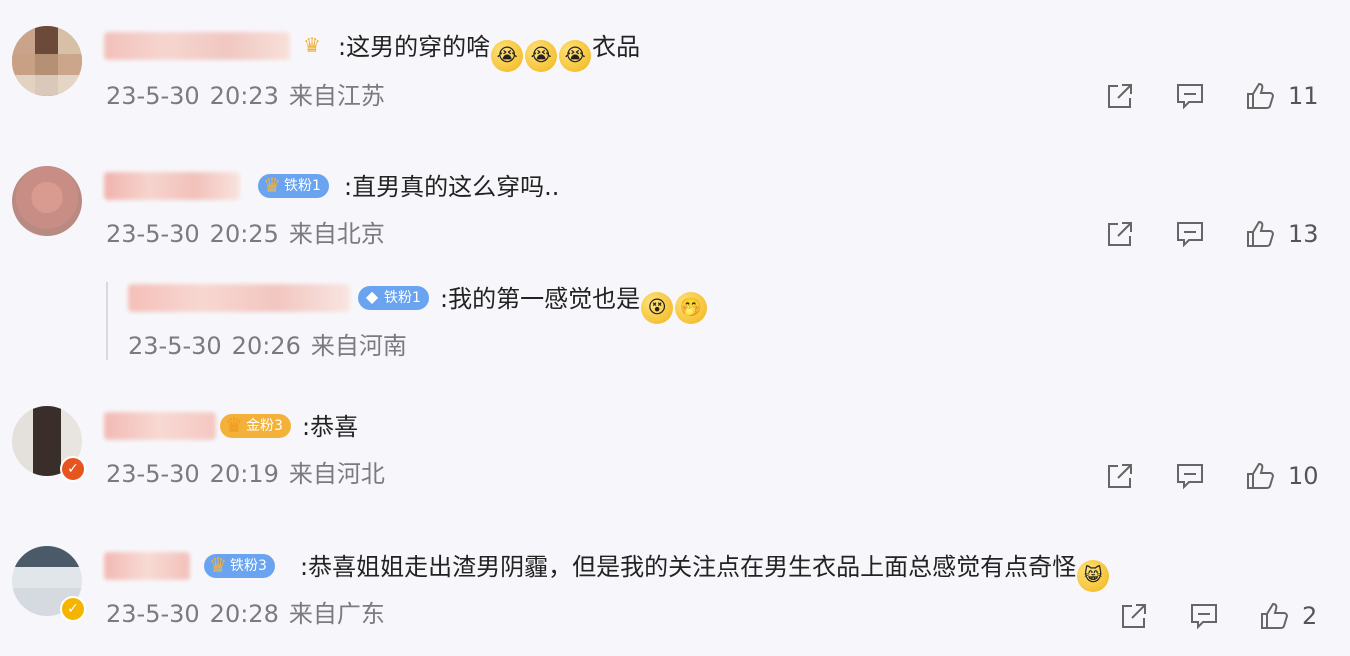 This screenshot has width=1350, height=656. What do you see at coordinates (1303, 234) in the screenshot?
I see `like-count: 13` at bounding box center [1303, 234].